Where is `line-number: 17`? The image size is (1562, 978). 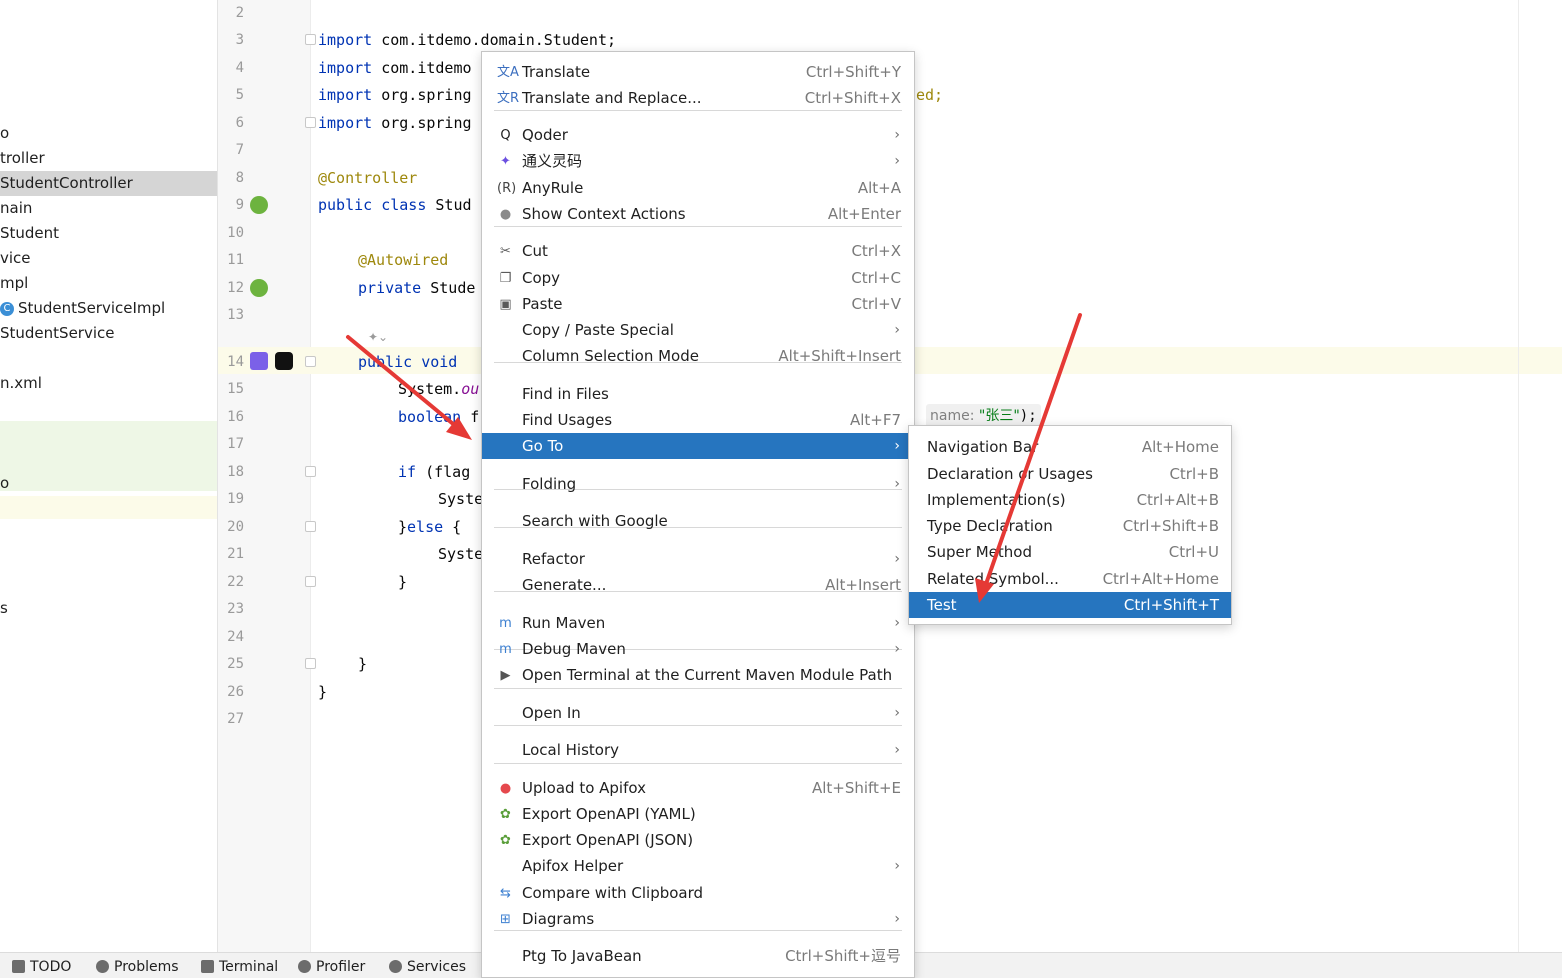 line-number: 17 is located at coordinates (235, 444).